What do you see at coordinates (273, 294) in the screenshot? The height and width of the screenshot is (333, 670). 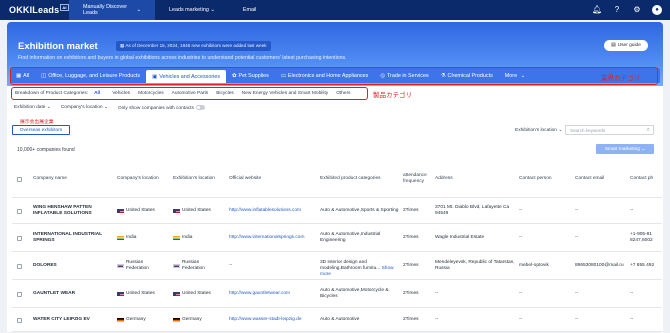 I see `website-link: http://www.gauntletwear.com` at bounding box center [273, 294].